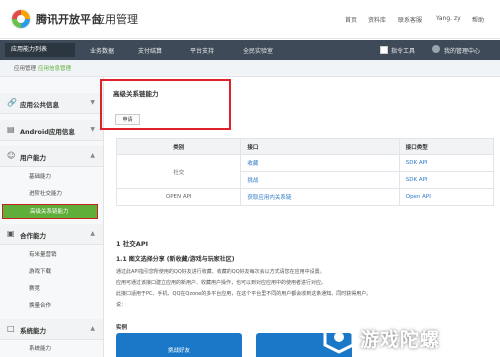  I want to click on table-cell-type-link: Open API, so click(446, 197).